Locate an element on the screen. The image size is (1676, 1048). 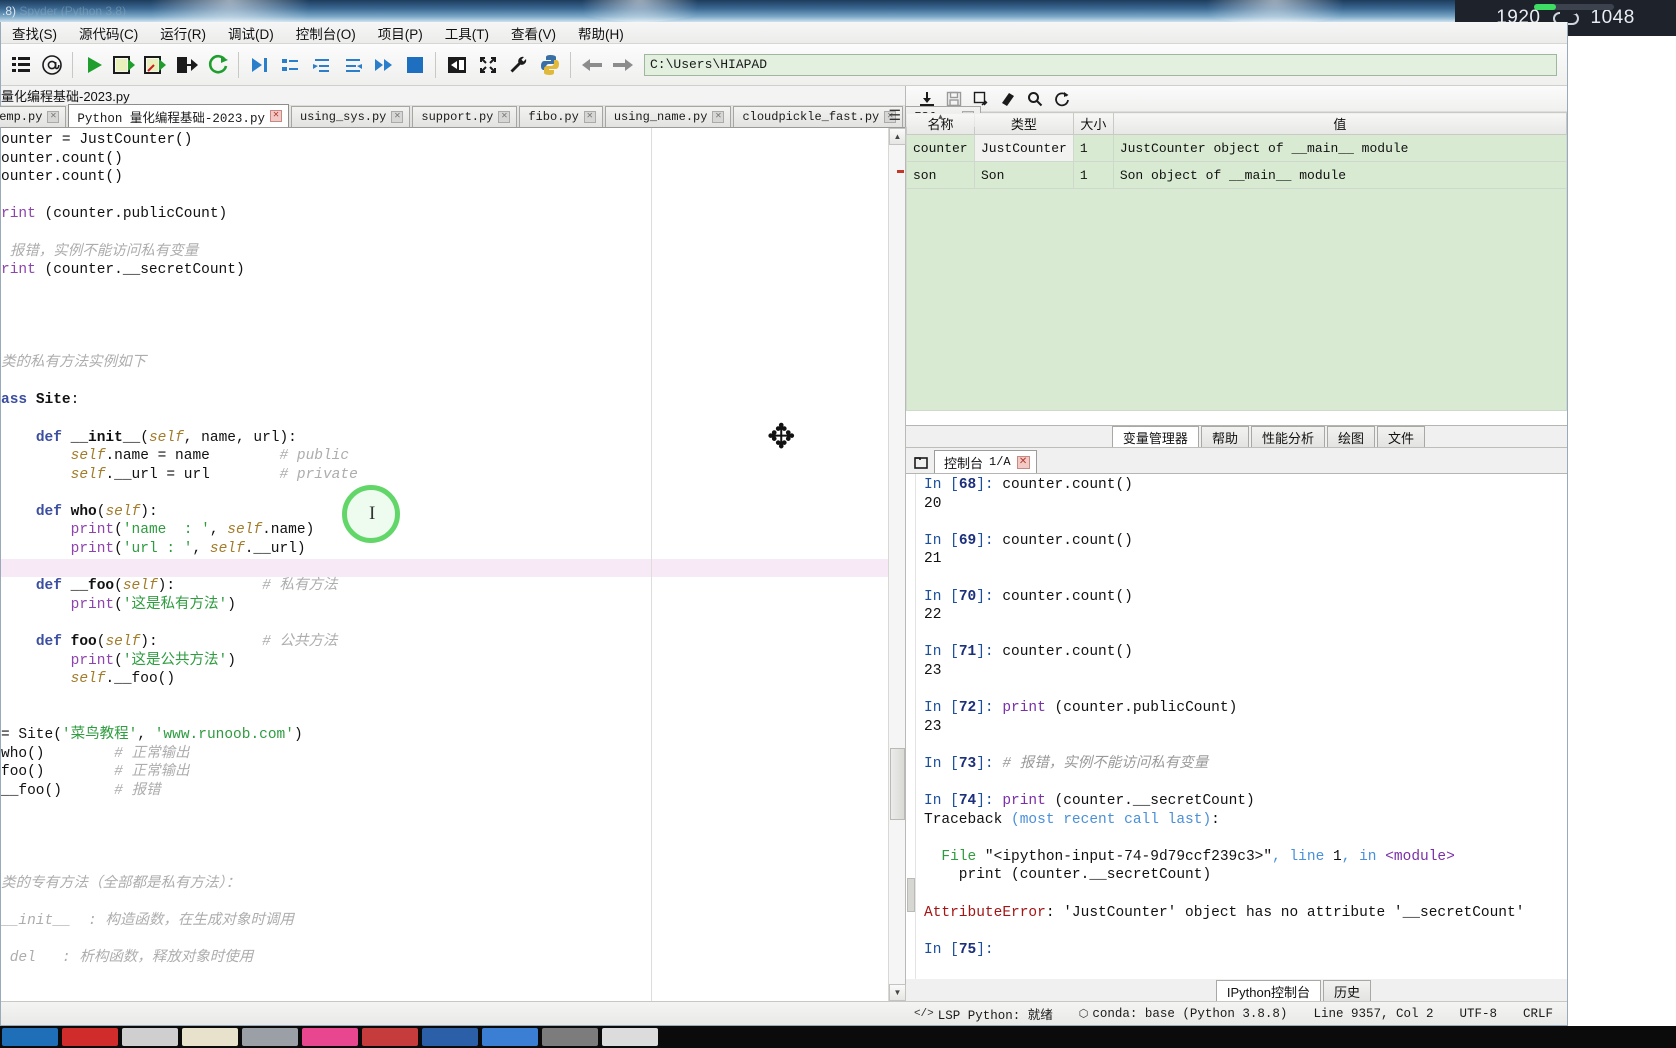
console-token: print is located at coordinates (1024, 801).